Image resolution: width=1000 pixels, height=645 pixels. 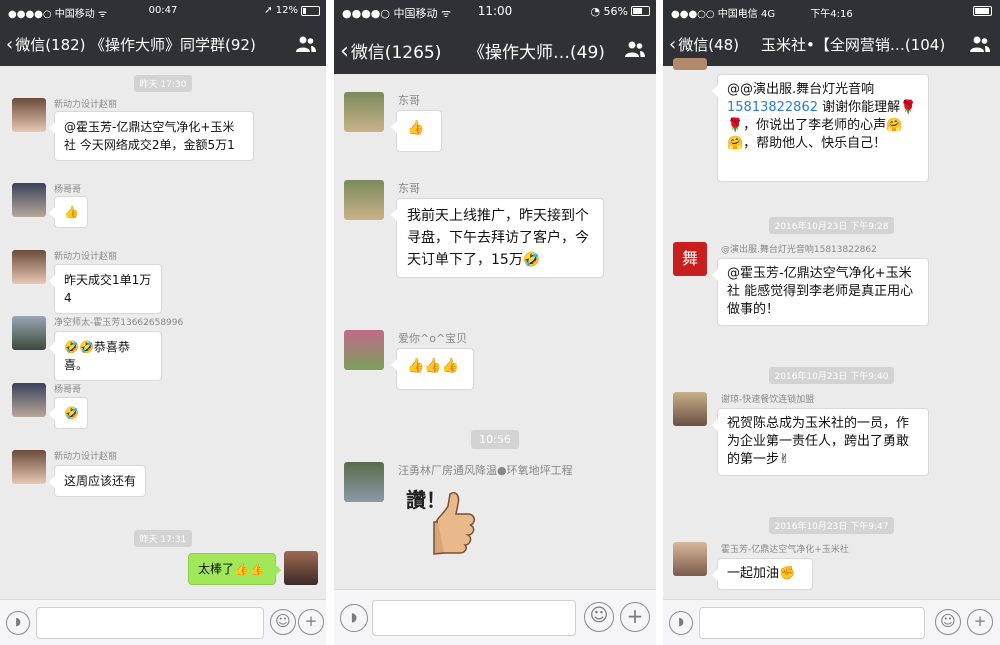 I want to click on my-message-bubble: 太棒了👍👍, so click(x=234, y=569).